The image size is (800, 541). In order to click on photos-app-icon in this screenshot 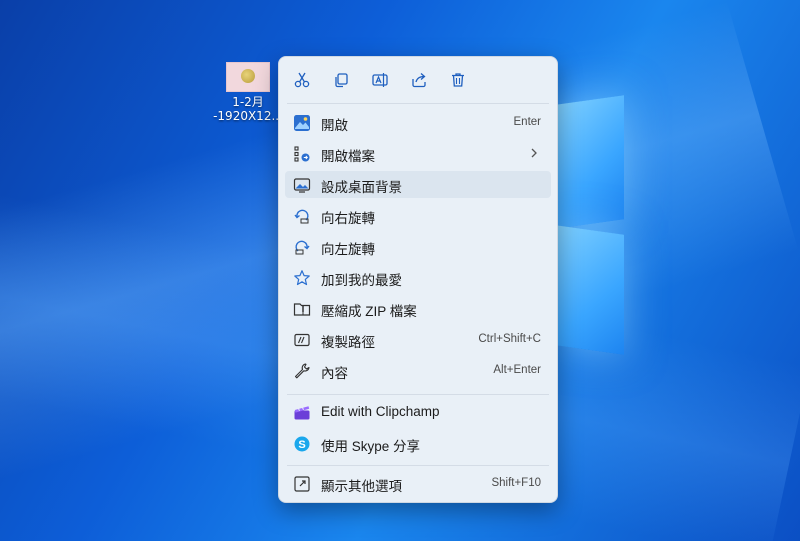, I will do `click(302, 123)`.